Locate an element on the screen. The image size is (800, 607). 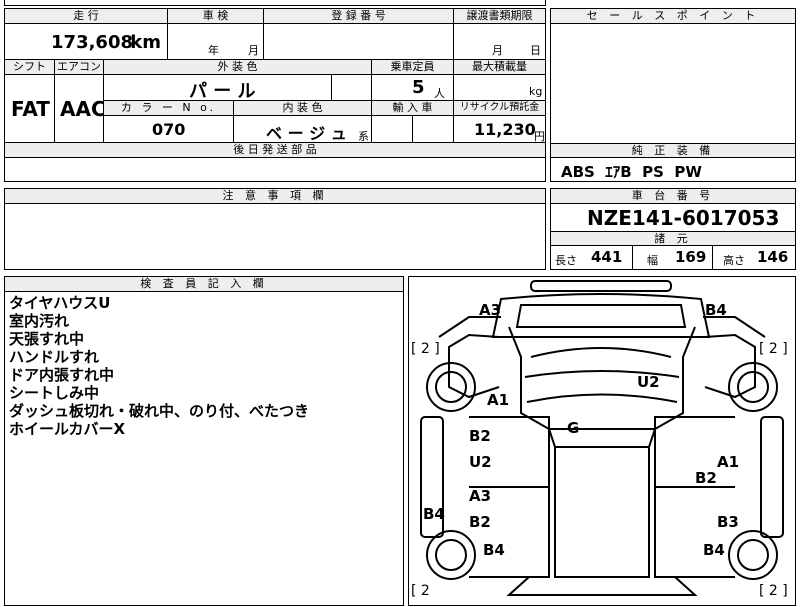
month-unit: 月 is located at coordinates (253, 50).